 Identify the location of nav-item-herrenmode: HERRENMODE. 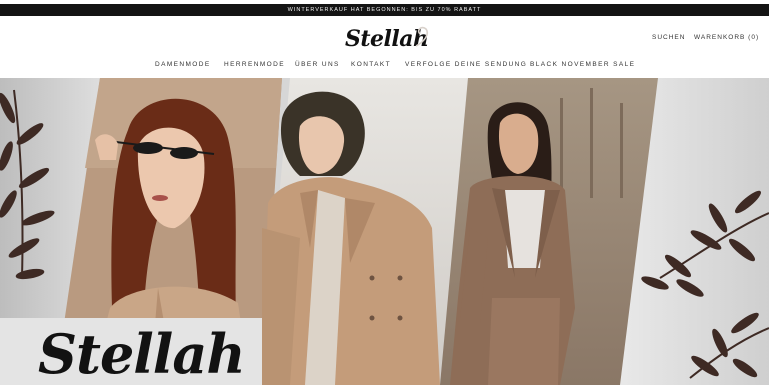
(254, 64).